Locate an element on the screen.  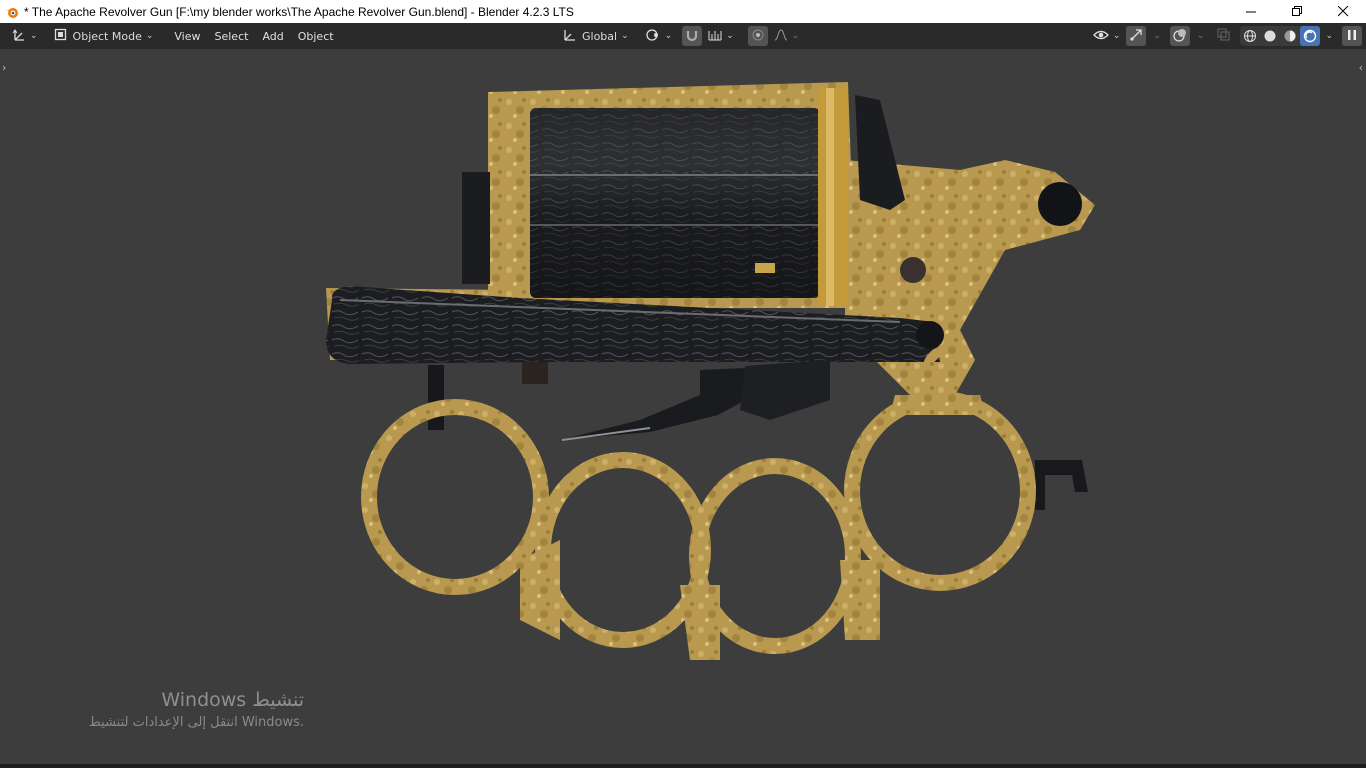
solid-icon is located at coordinates (1270, 36).